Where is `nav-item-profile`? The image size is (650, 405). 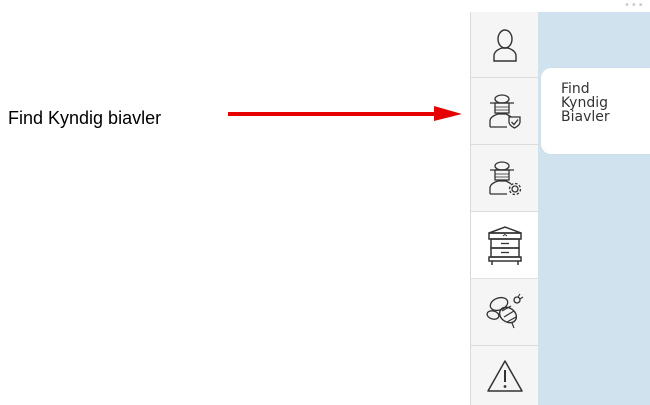
nav-item-profile is located at coordinates (505, 45).